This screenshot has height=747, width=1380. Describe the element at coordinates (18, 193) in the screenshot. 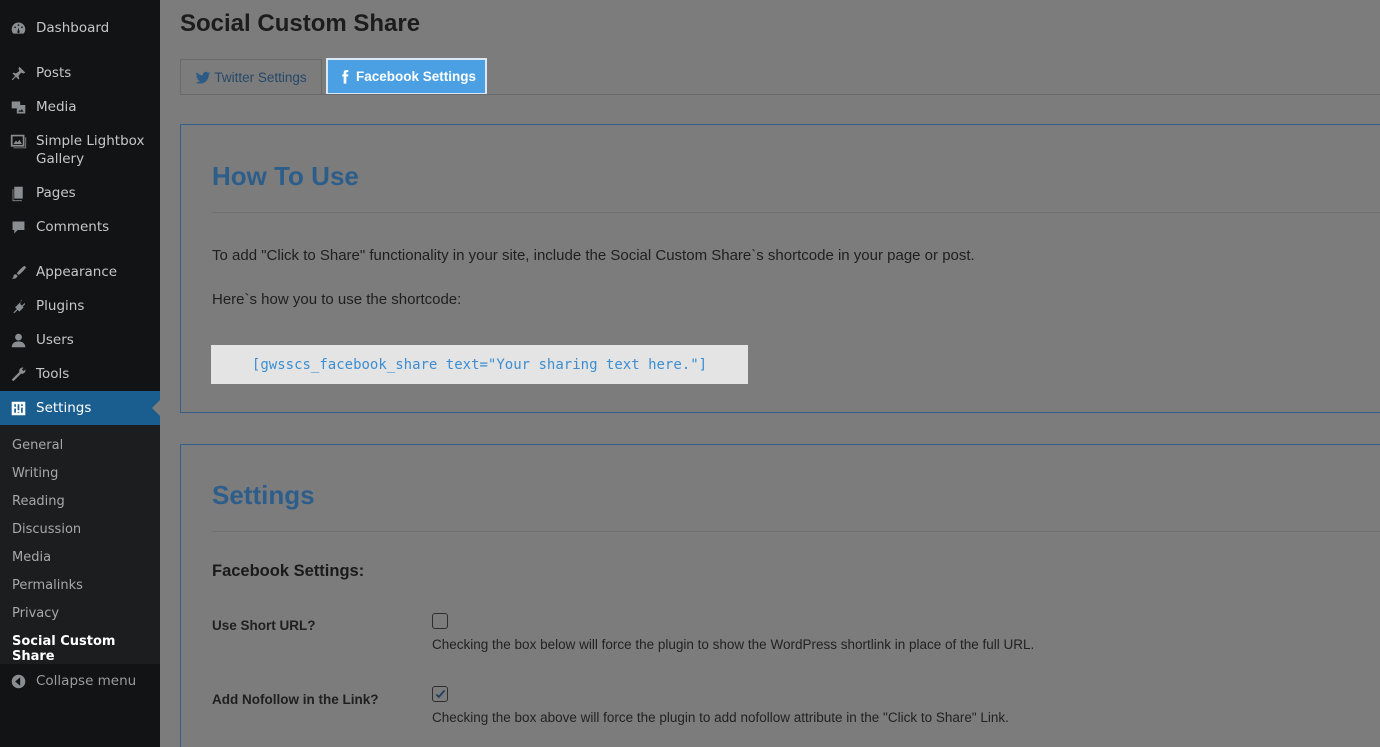

I see `pages-icon` at that location.